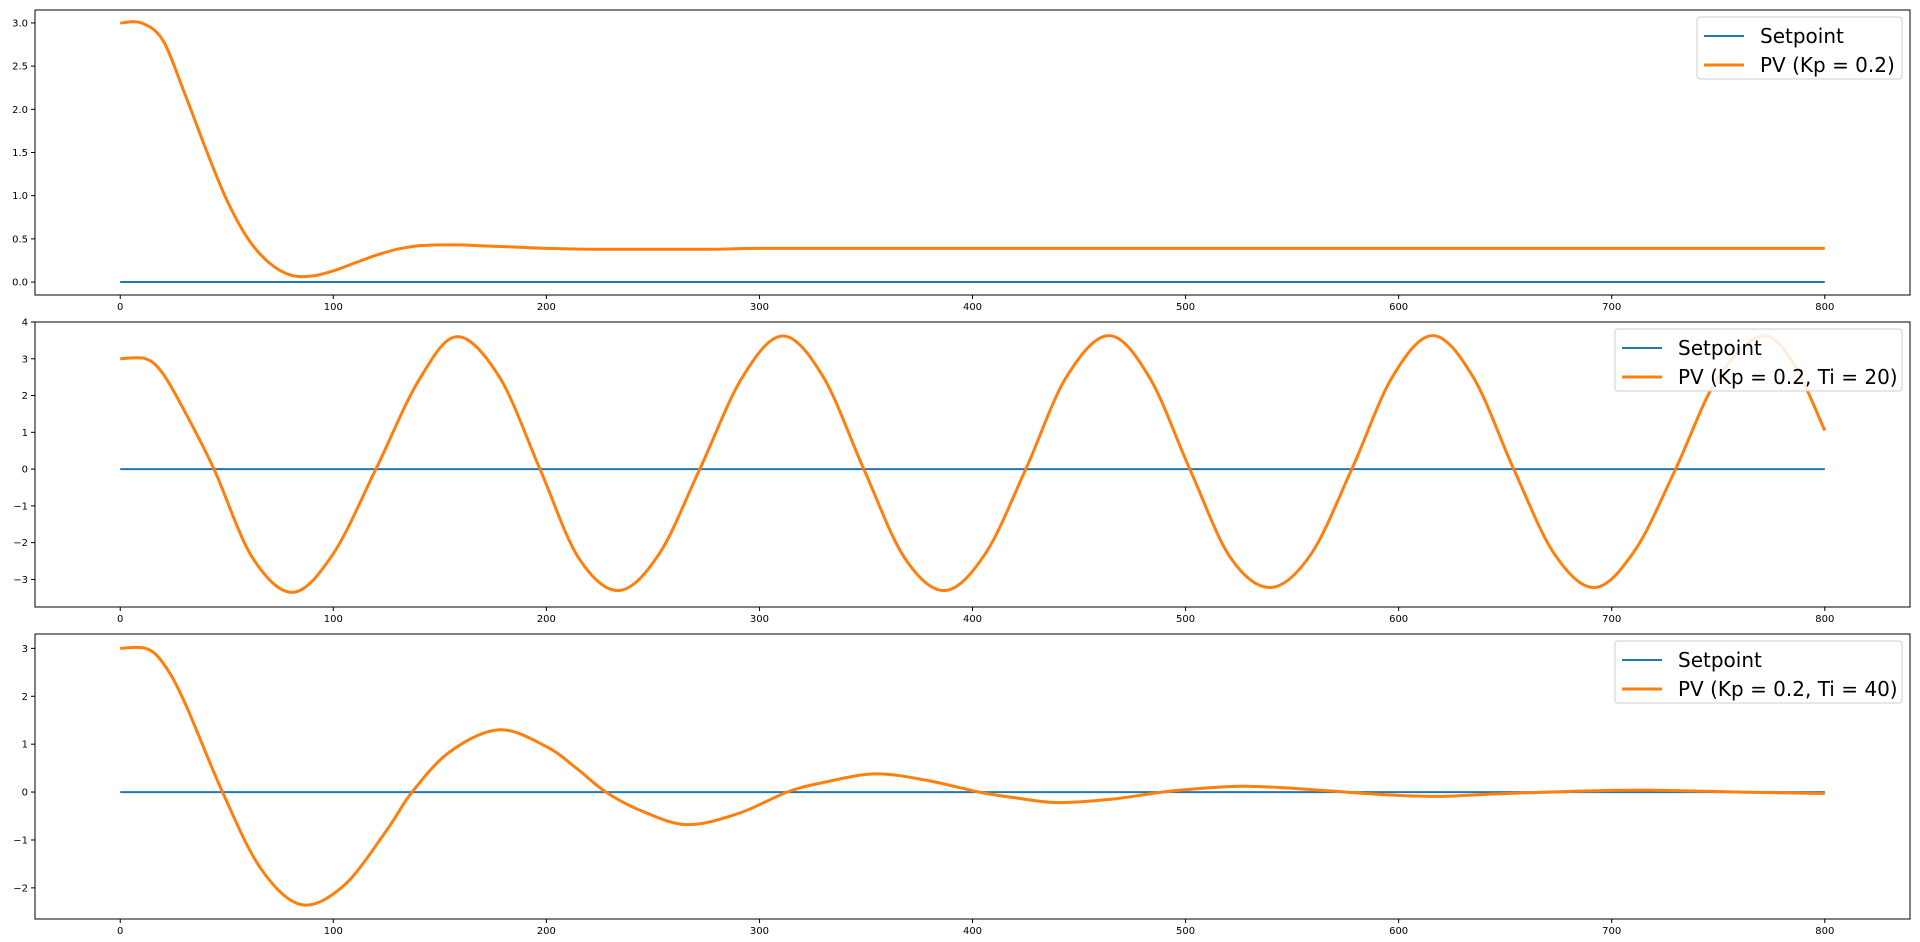 This screenshot has width=1920, height=942. What do you see at coordinates (20, 196) in the screenshot?
I see `y-tick-label: 1.0` at bounding box center [20, 196].